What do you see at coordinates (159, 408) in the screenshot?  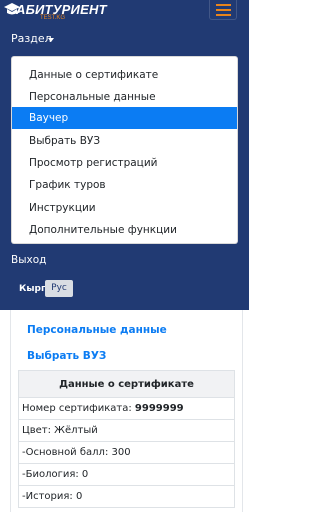 I see `certificate-number-value: 9999999` at bounding box center [159, 408].